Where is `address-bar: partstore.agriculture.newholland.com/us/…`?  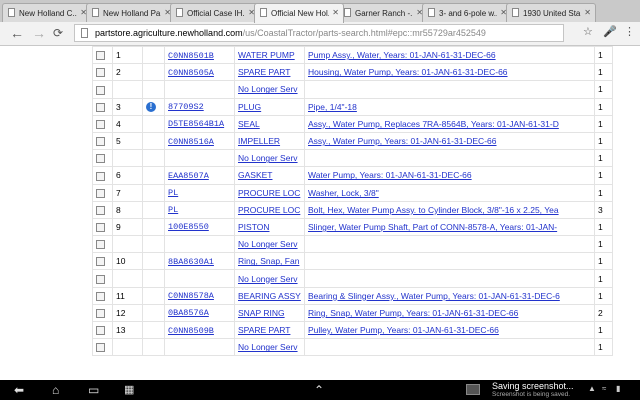
address-bar: partstore.agriculture.newholland.com/us/… is located at coordinates (319, 33).